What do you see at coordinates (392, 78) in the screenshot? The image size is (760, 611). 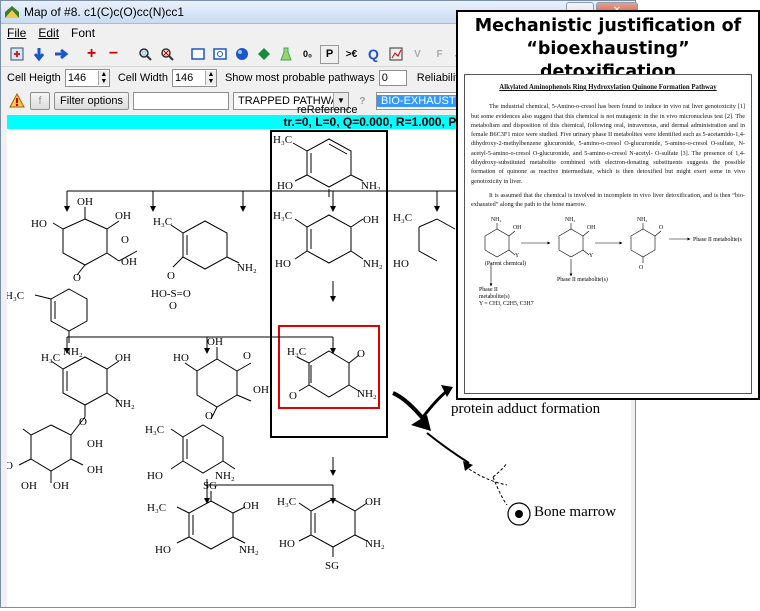 I see `probable-pathways-input` at bounding box center [392, 78].